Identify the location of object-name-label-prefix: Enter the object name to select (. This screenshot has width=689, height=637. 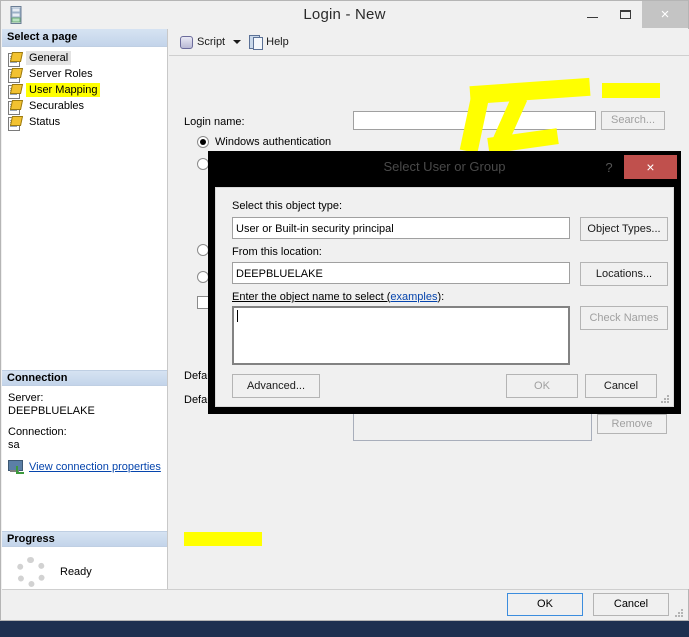
(311, 297).